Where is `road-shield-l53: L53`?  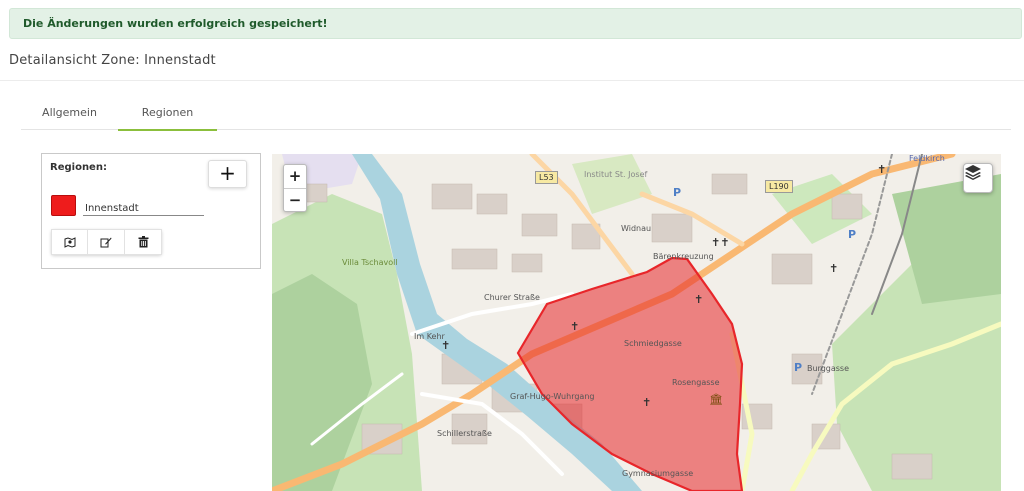 road-shield-l53: L53 is located at coordinates (546, 177).